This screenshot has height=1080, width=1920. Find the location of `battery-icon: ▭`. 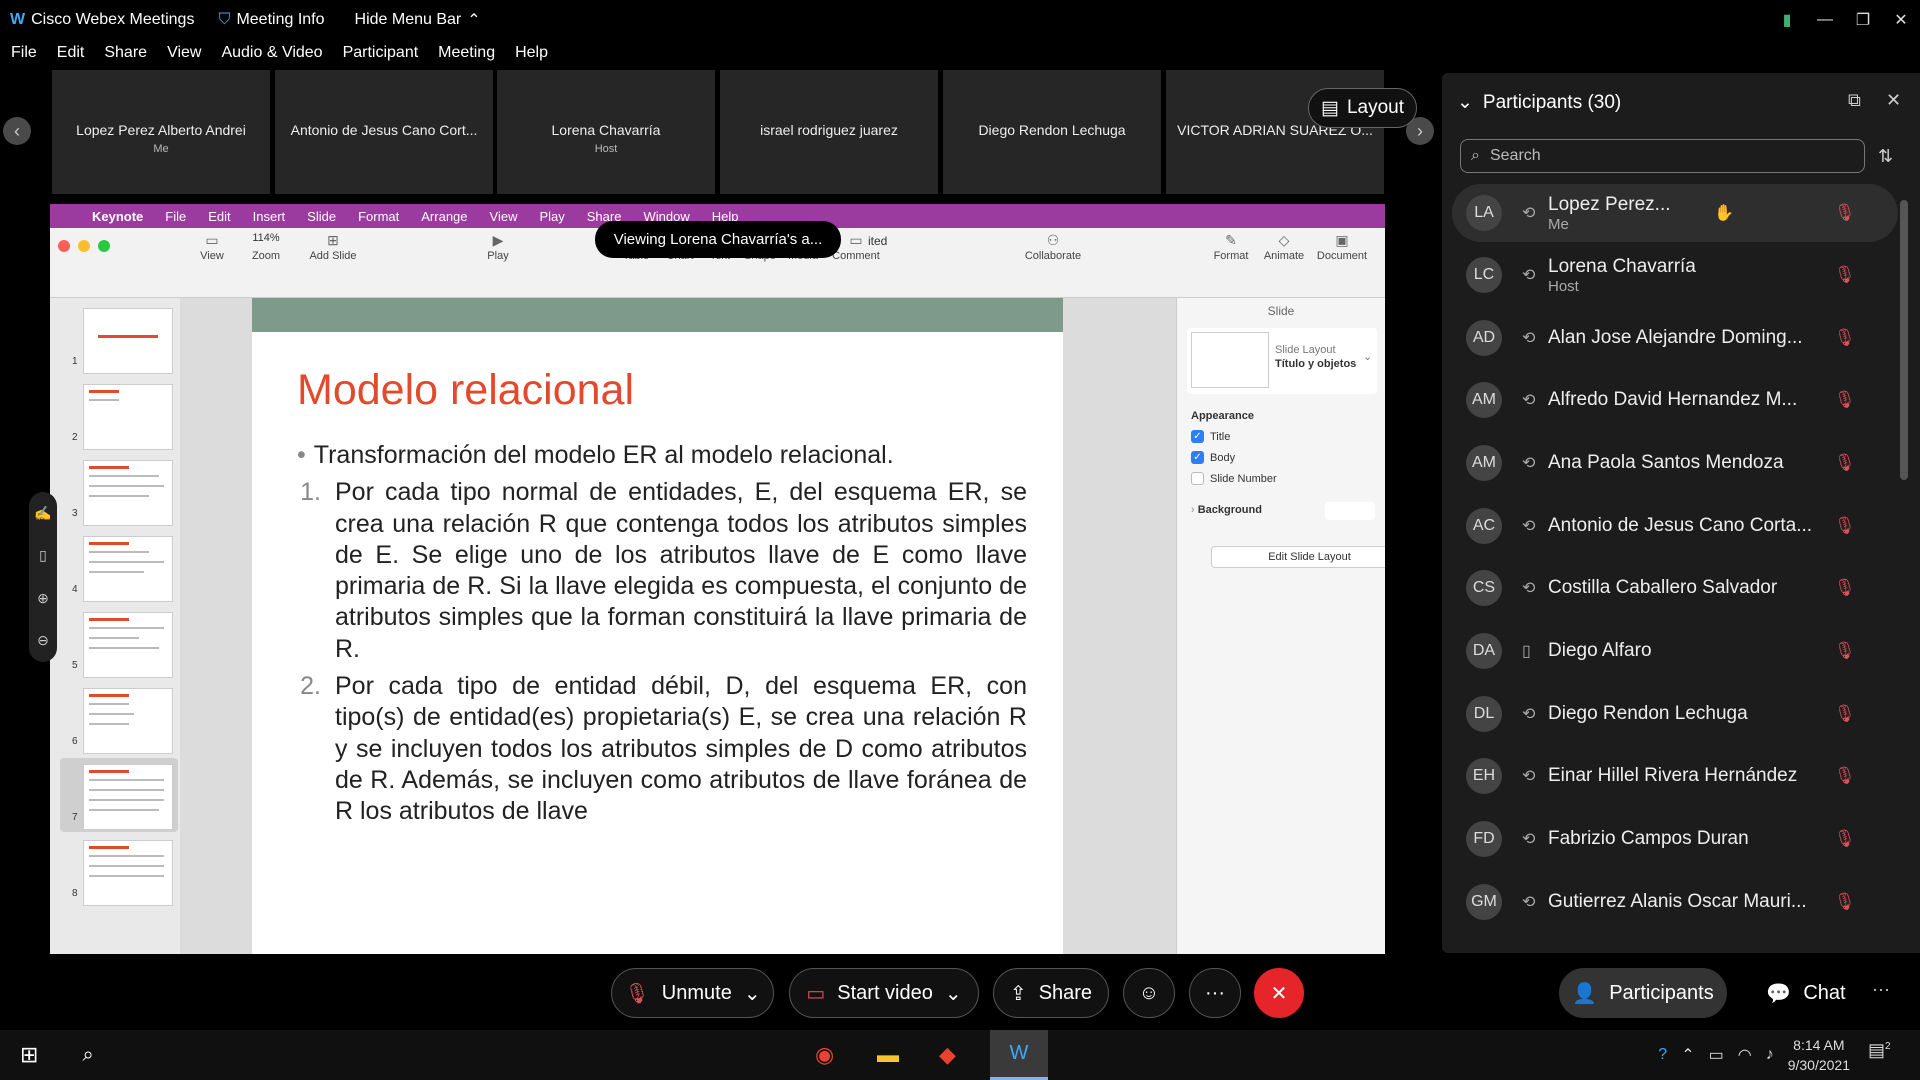

battery-icon: ▭ is located at coordinates (1716, 1055).